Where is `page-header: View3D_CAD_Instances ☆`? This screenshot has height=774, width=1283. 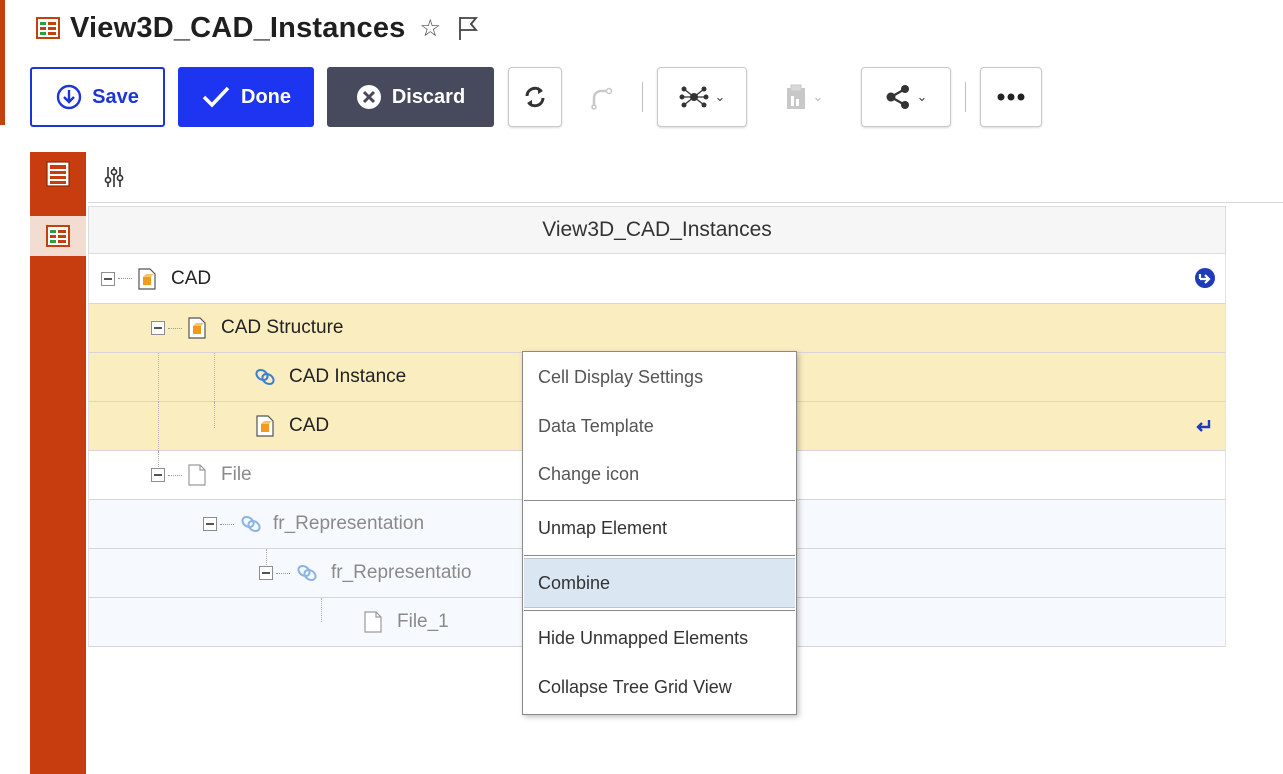
page-header: View3D_CAD_Instances ☆ is located at coordinates (257, 28).